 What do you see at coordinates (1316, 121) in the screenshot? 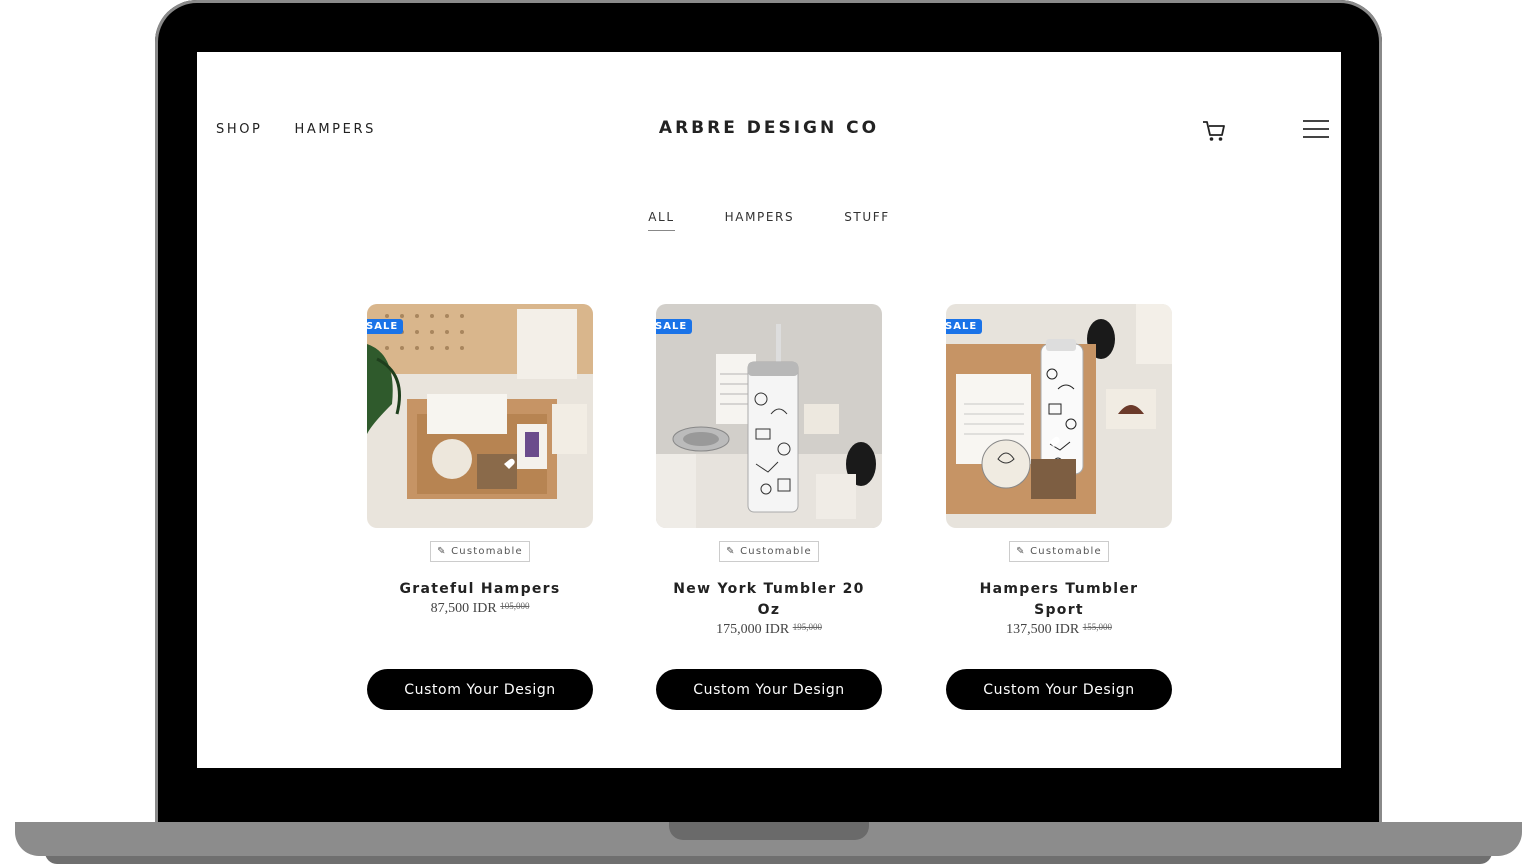
I see `hamburger-menu-icon` at bounding box center [1316, 121].